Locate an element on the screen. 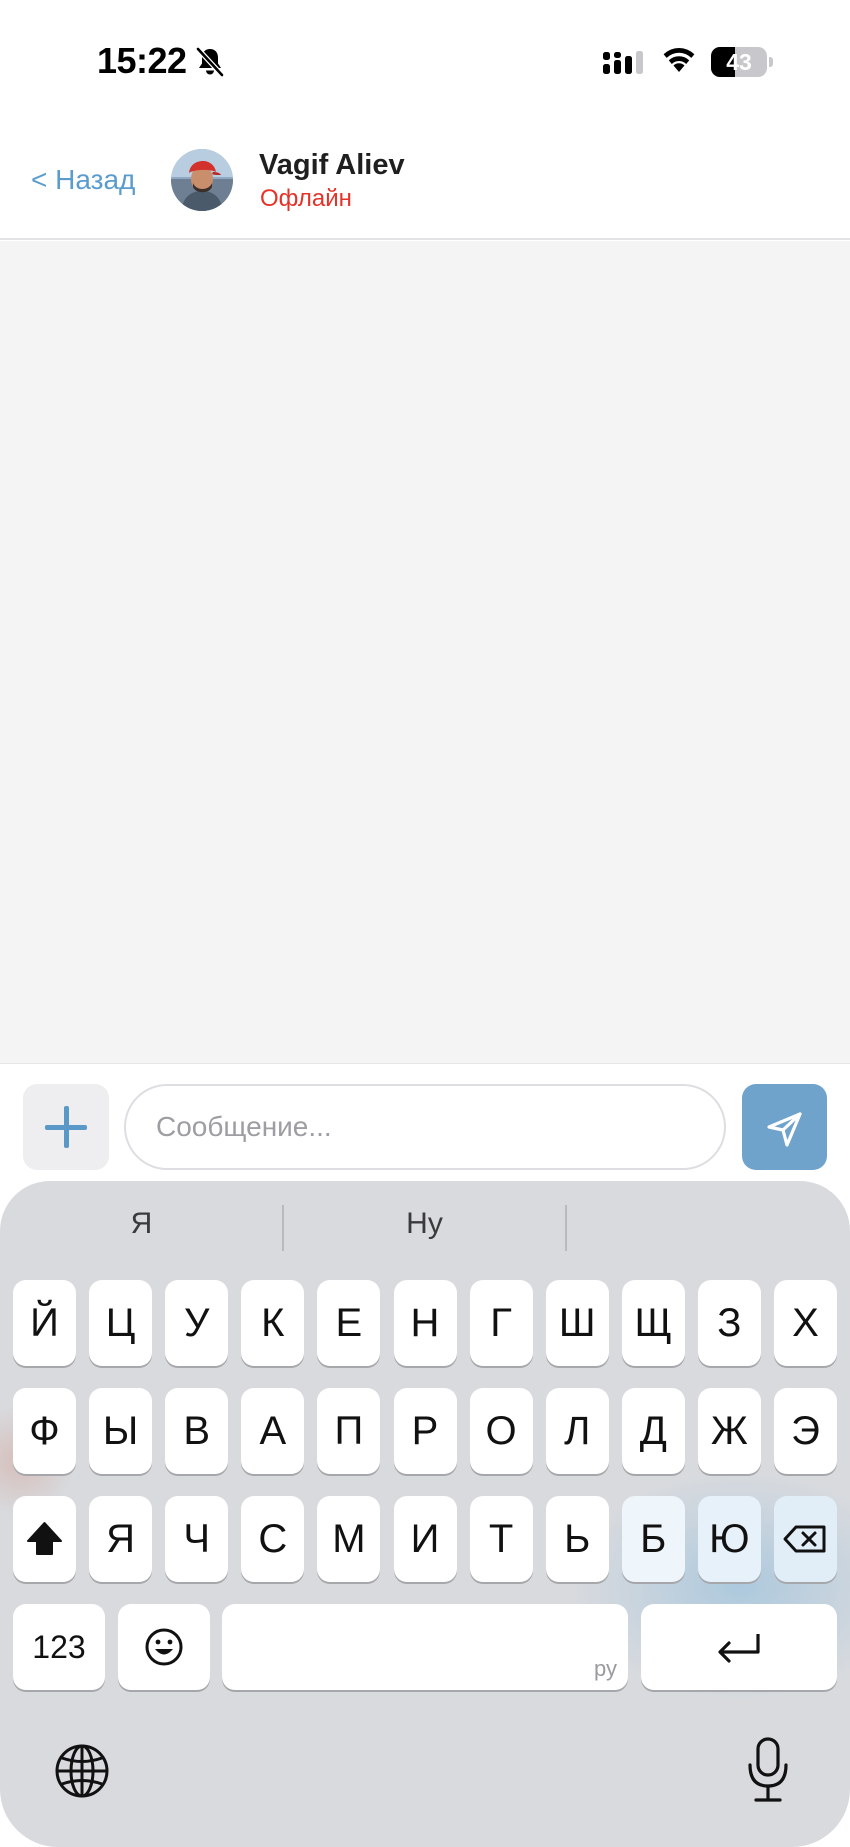 This screenshot has width=850, height=1847. contact-status: Офлайн is located at coordinates (306, 198).